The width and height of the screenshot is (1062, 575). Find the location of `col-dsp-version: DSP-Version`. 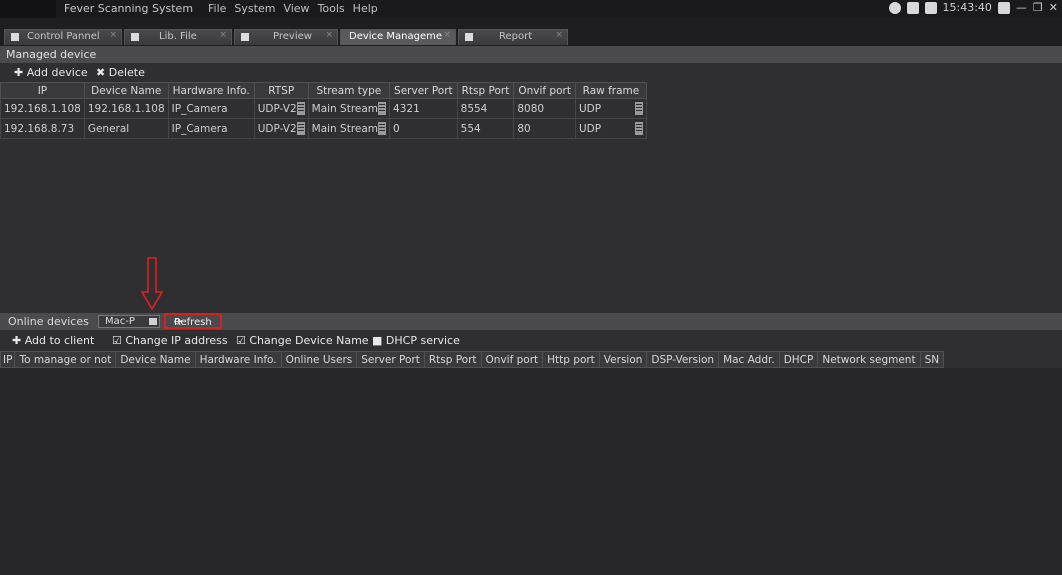

col-dsp-version: DSP-Version is located at coordinates (683, 359).